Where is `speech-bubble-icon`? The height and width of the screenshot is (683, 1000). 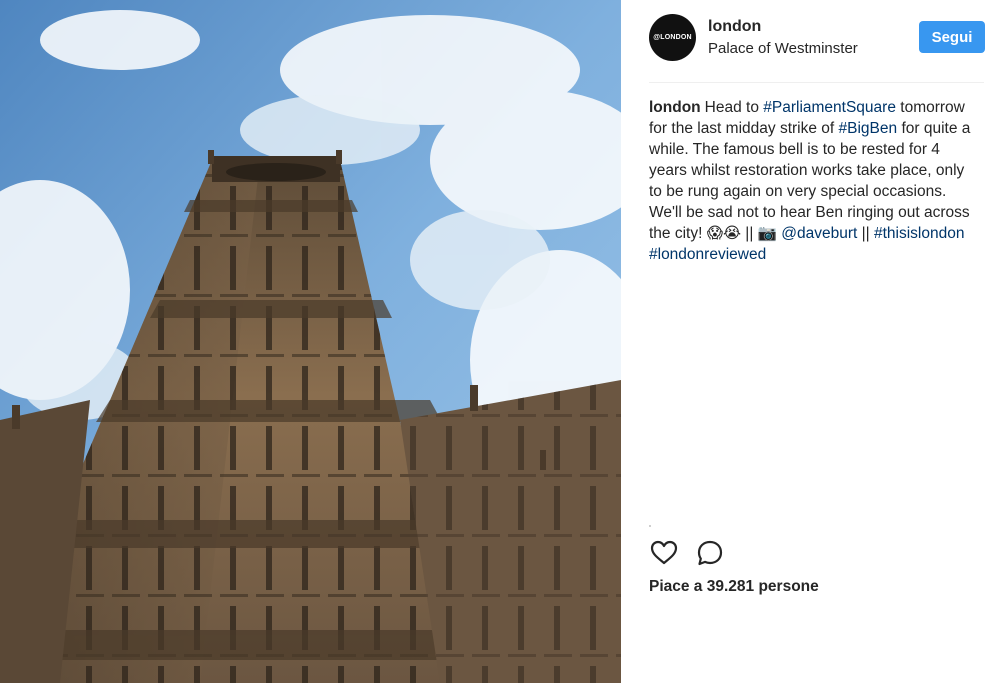 speech-bubble-icon is located at coordinates (710, 553).